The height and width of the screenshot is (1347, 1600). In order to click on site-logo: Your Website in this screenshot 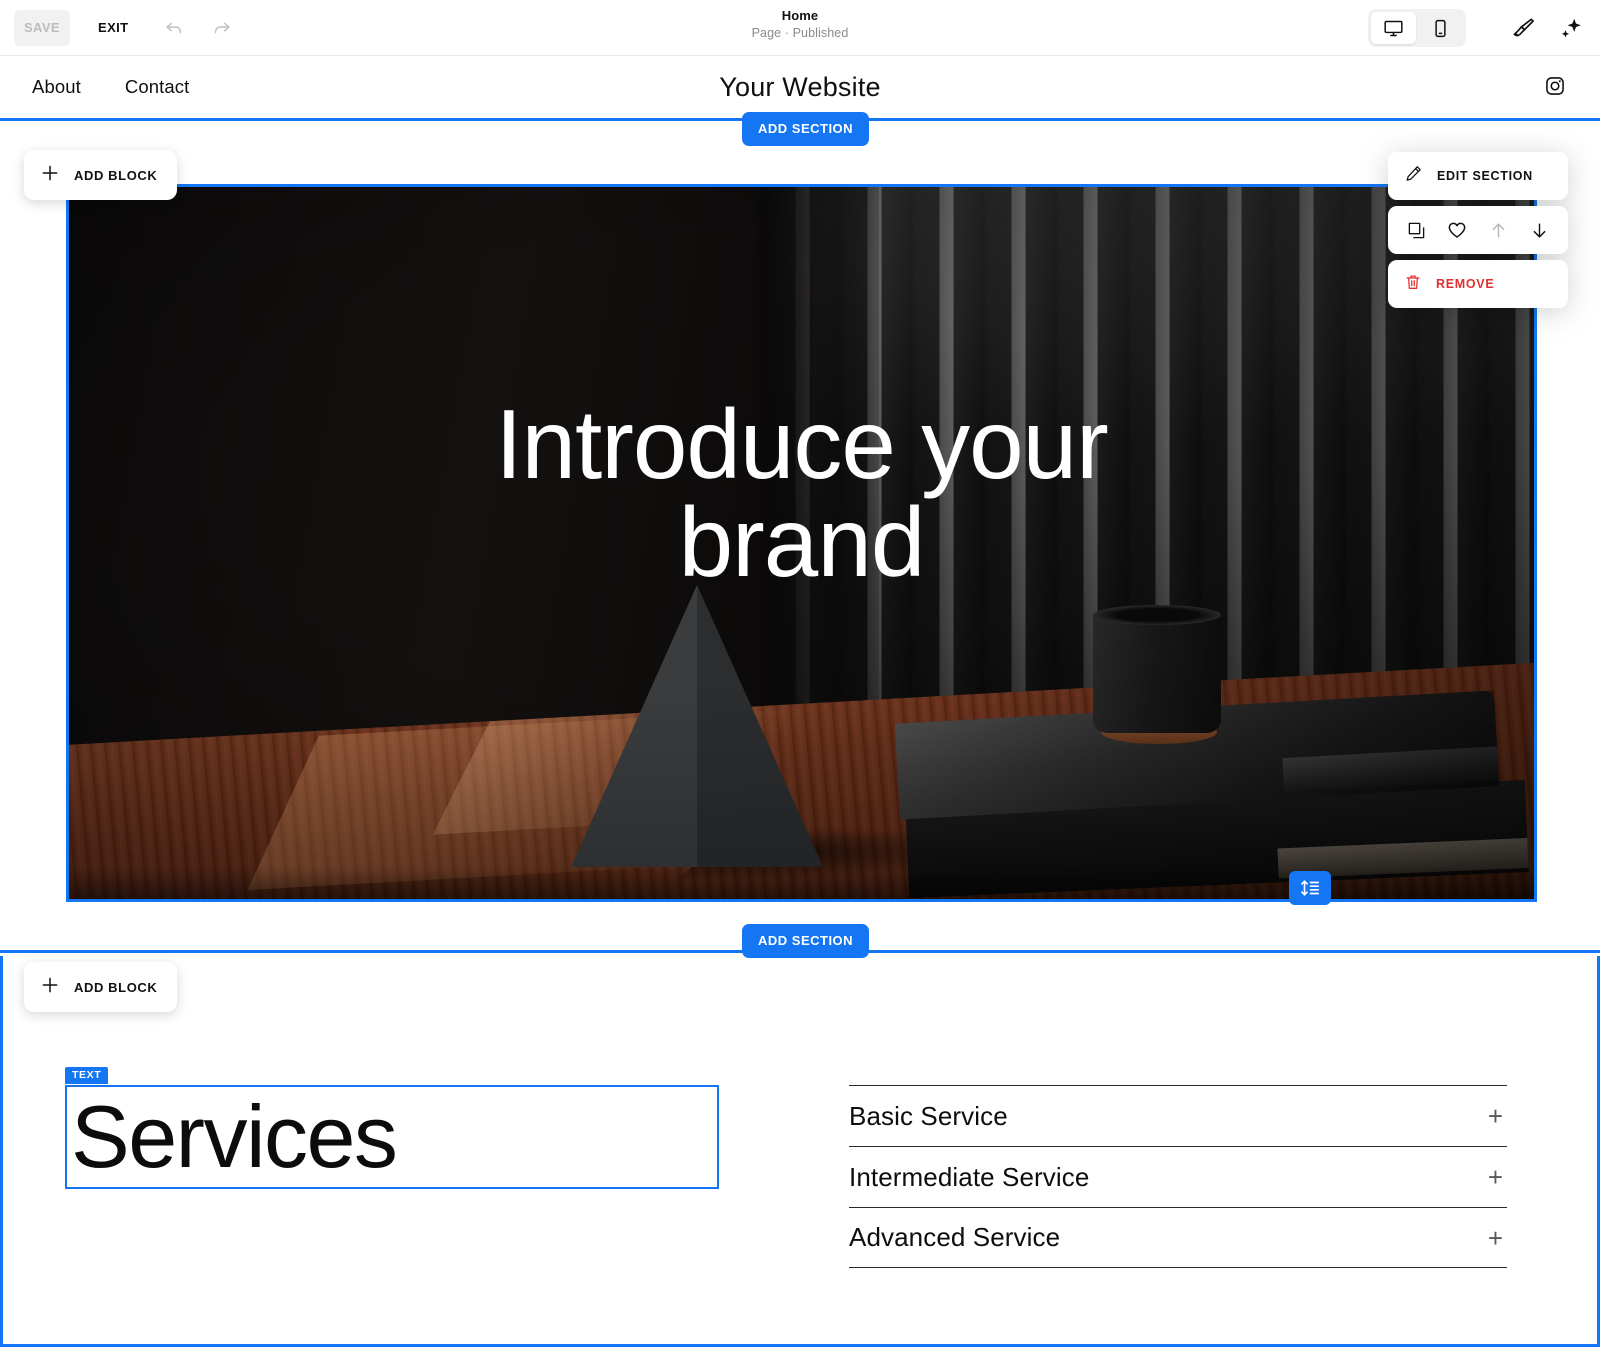, I will do `click(800, 86)`.